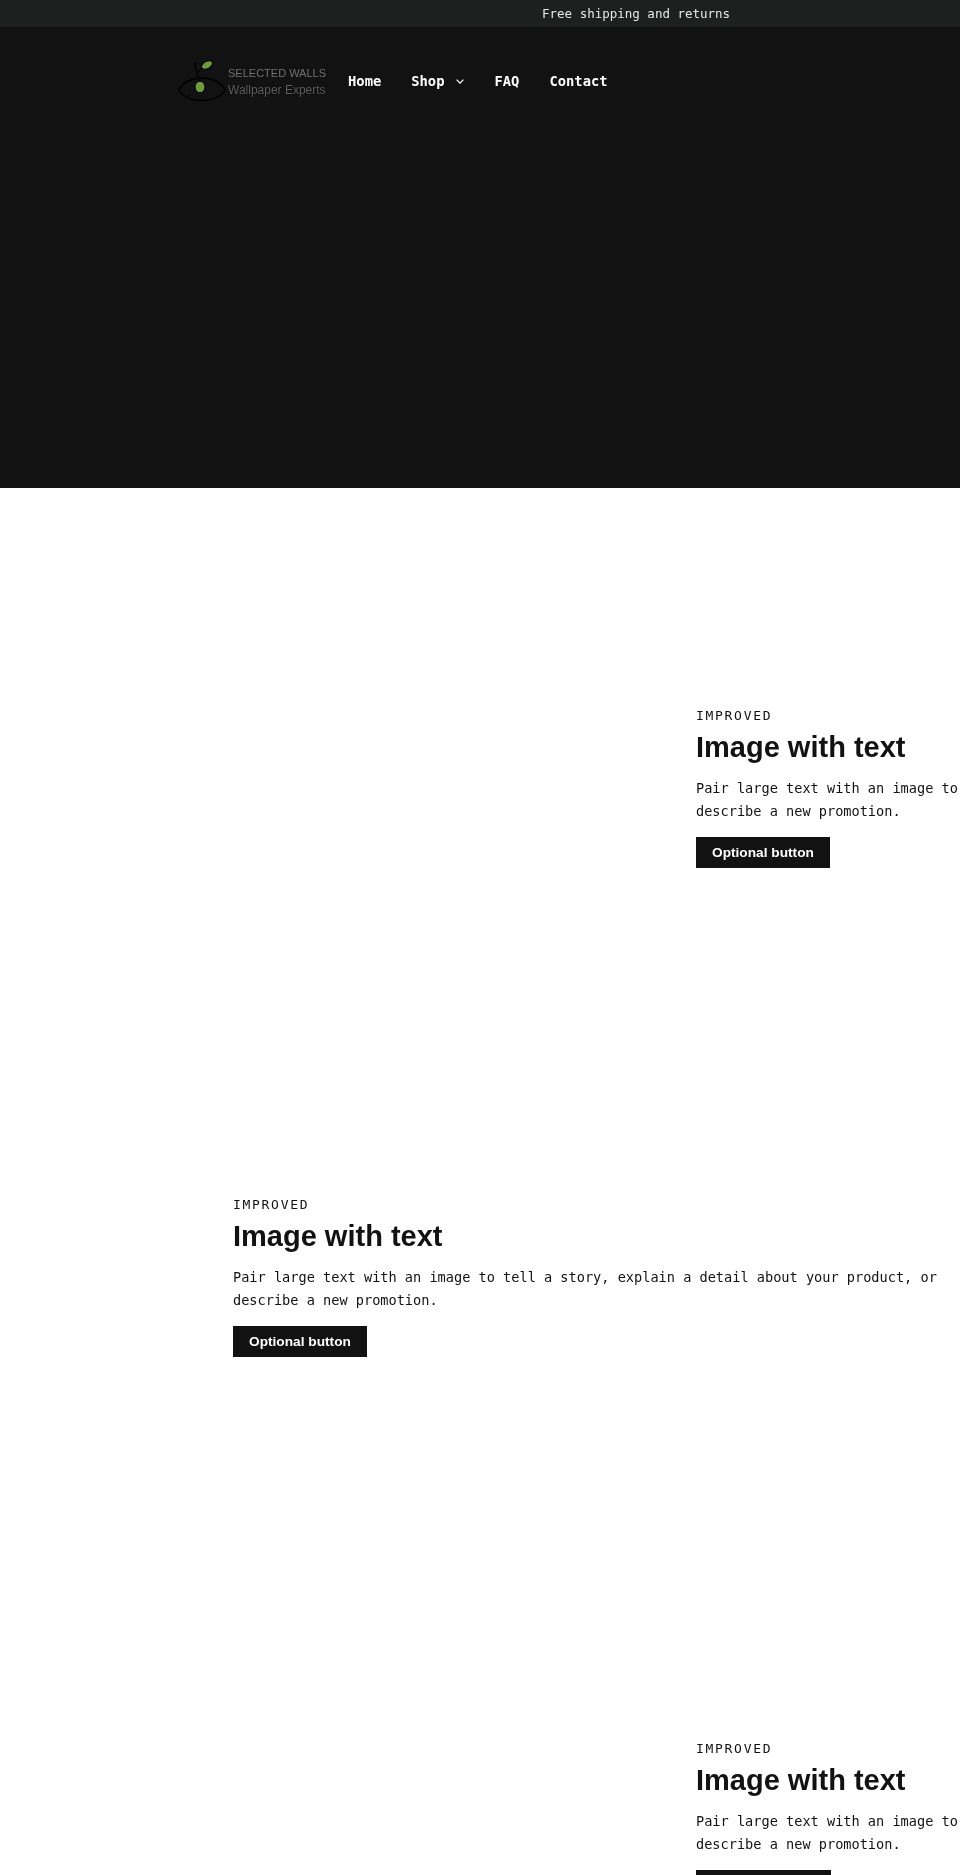 The width and height of the screenshot is (960, 1875). I want to click on section-text: Pair large text with an image to tell a story, explain a detail about your product, or describe a new promotion., so click(585, 1289).